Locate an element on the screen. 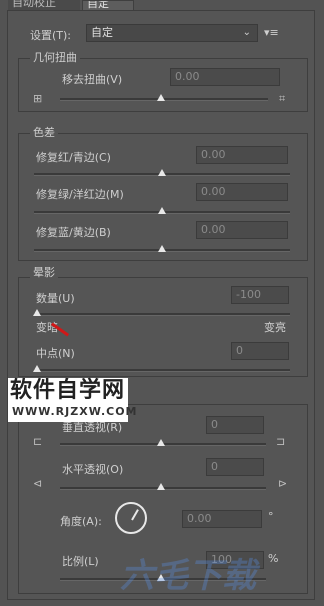  watermark-logo: 软件自学网 WWW.RJZXW.COM is located at coordinates (72, 400).